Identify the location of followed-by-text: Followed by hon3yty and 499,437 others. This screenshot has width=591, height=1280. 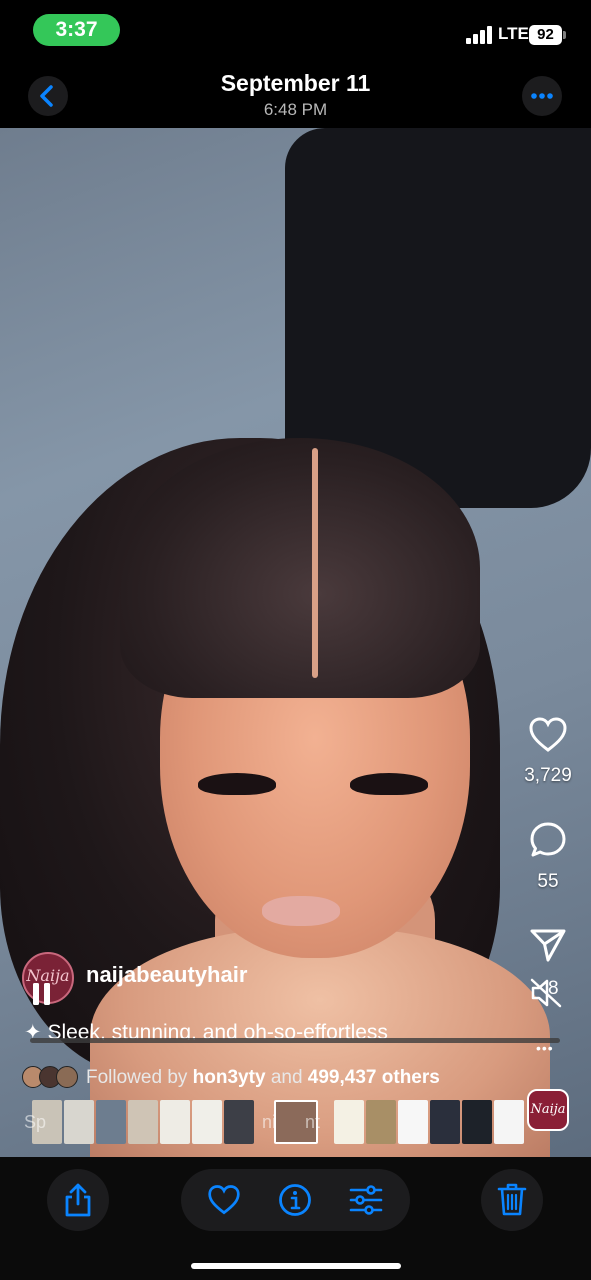
(263, 1078).